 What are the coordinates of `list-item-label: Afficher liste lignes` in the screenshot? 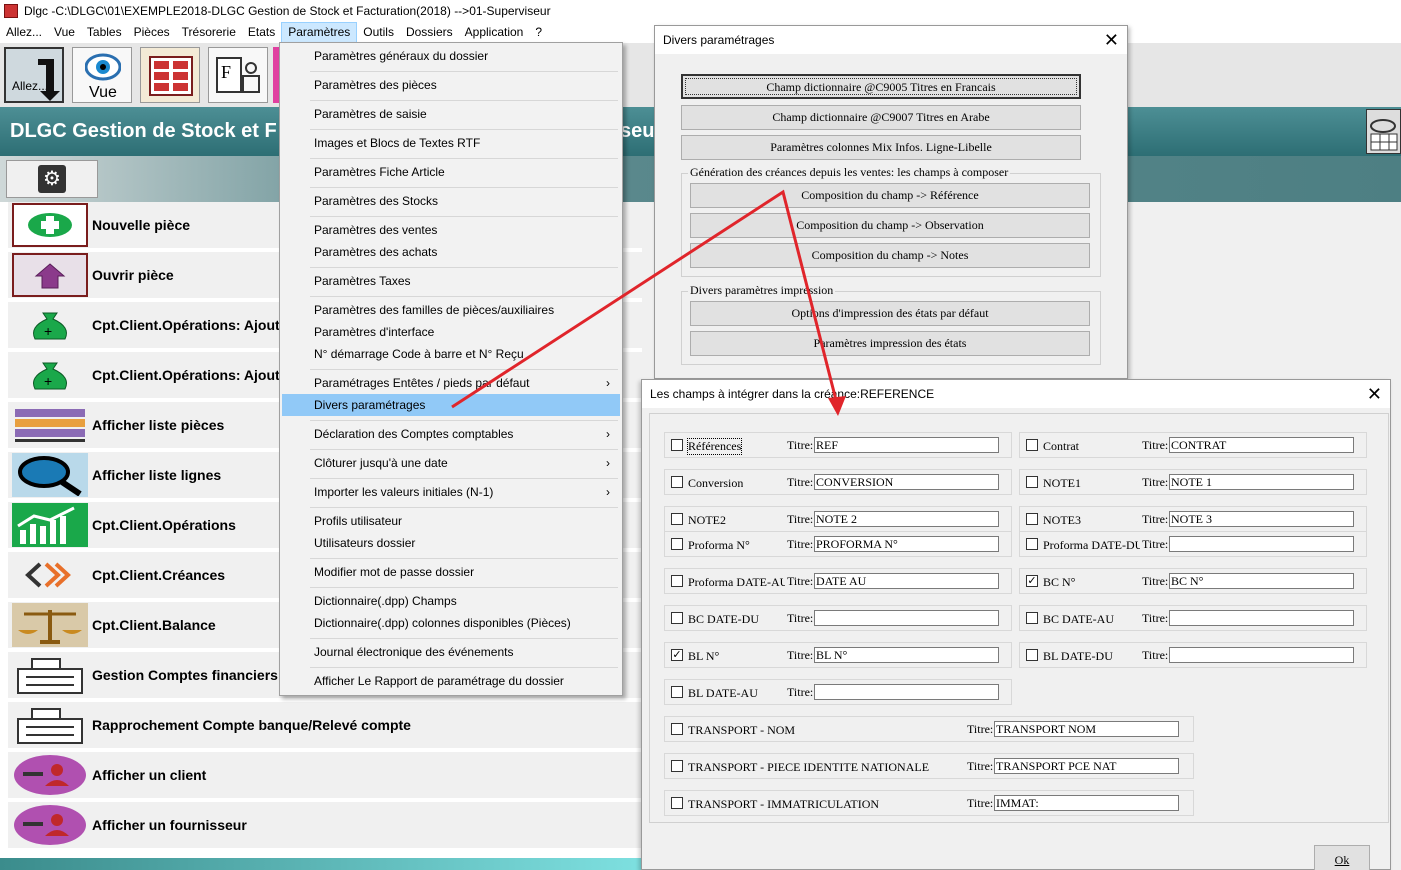 It's located at (157, 475).